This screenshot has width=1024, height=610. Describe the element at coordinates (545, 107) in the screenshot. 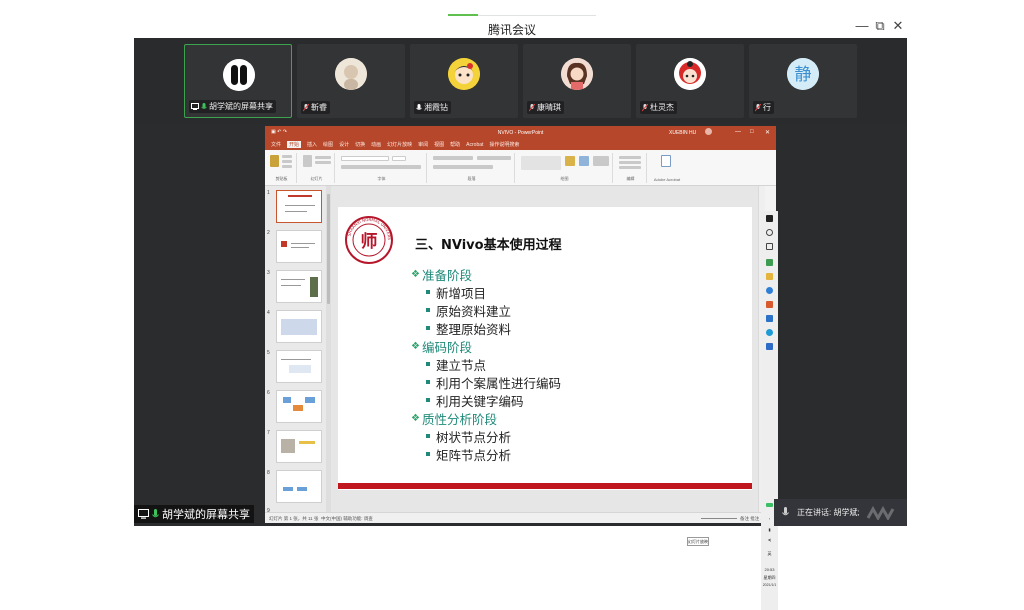

I see `participant-label: 康晴琪` at that location.